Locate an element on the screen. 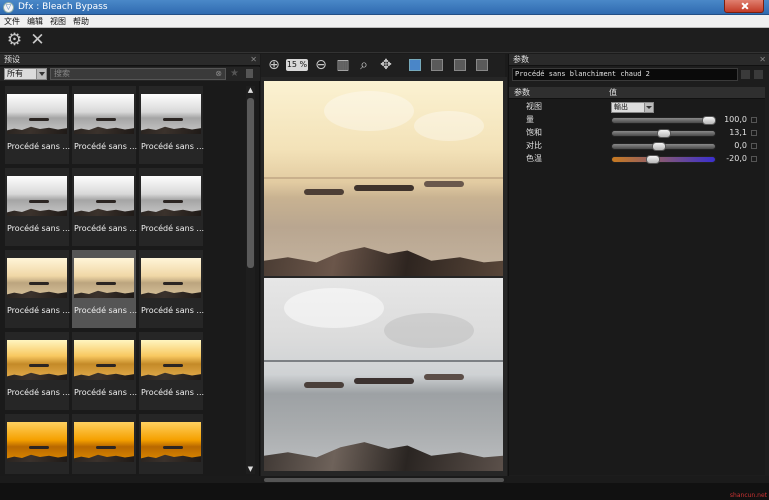 This screenshot has width=769, height=500. param-row-amount: 量 100,0 is located at coordinates (637, 120).